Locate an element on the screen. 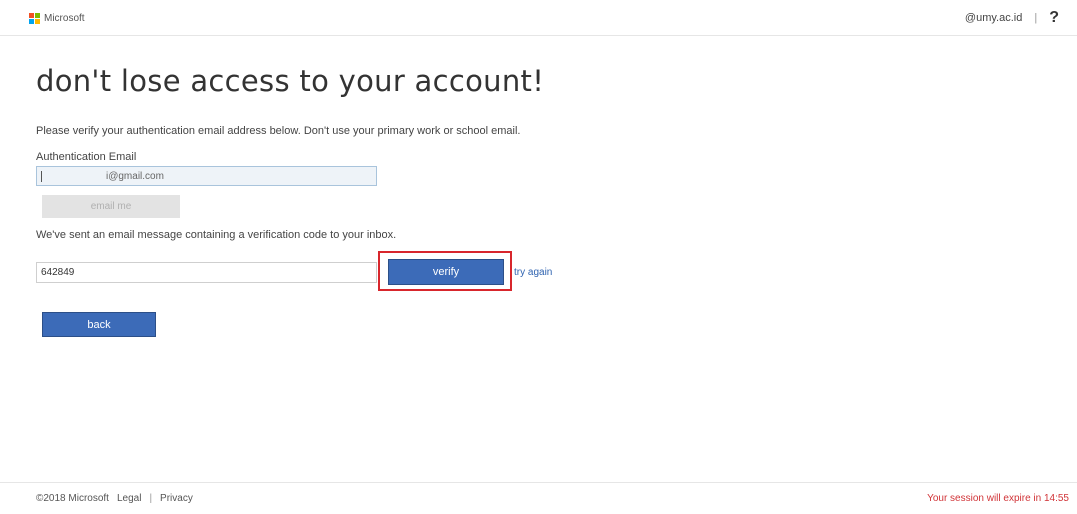 The height and width of the screenshot is (514, 1077). brand: Microsoft is located at coordinates (57, 18).